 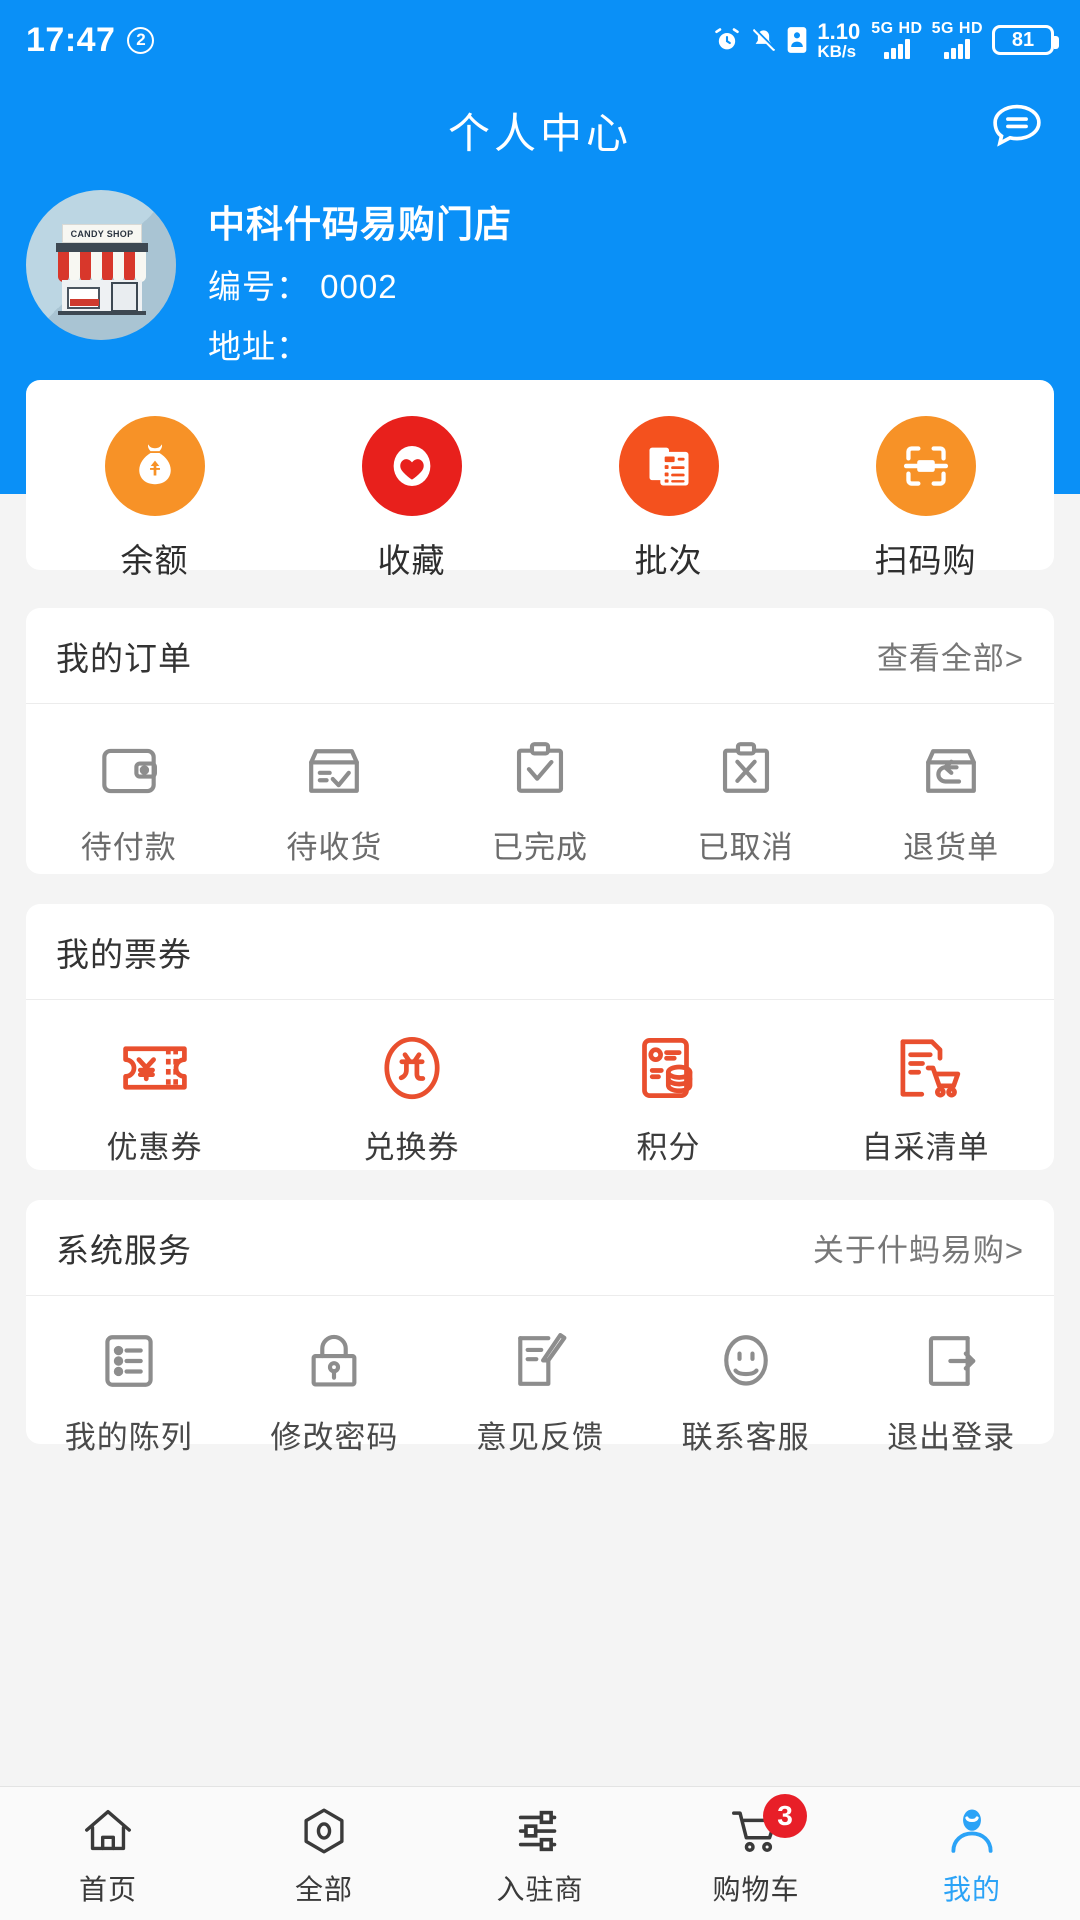 What do you see at coordinates (102, 247) in the screenshot?
I see `shop-band` at bounding box center [102, 247].